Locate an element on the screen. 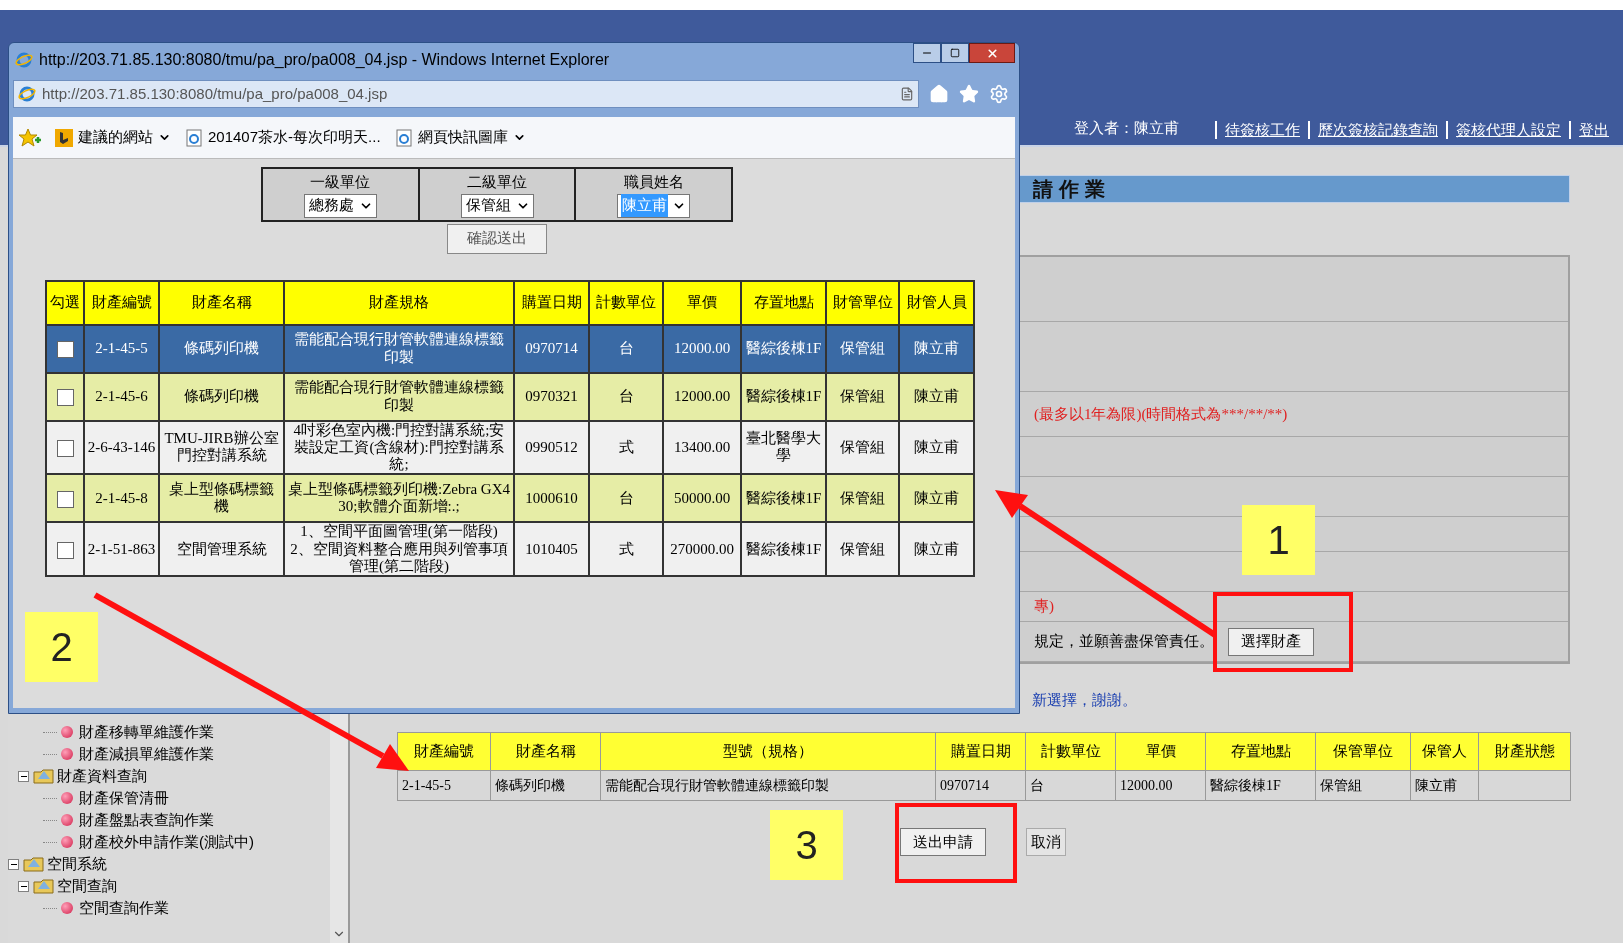 This screenshot has width=1623, height=943. column-header: 財產狀態 is located at coordinates (1524, 751).